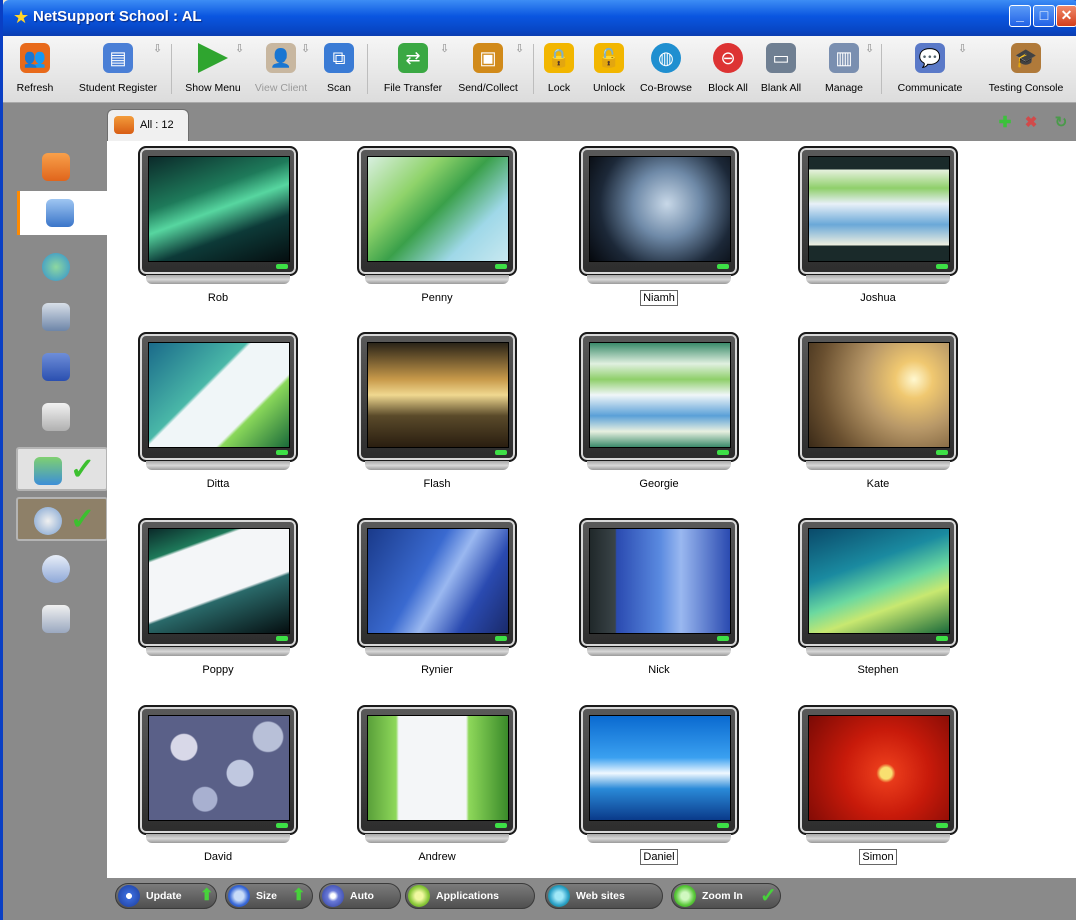 The height and width of the screenshot is (920, 1076). I want to click on sidebar-item-students-check: ✓, so click(62, 469).